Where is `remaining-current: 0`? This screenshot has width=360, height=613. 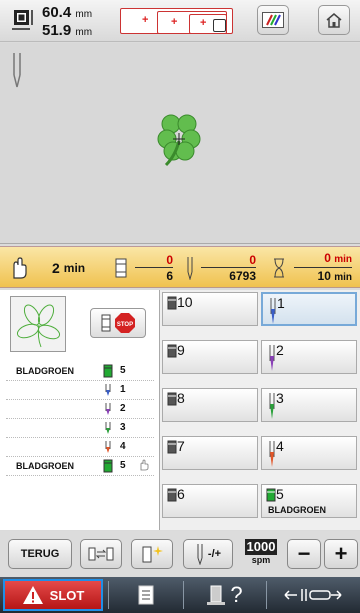 remaining-current: 0 is located at coordinates (327, 258).